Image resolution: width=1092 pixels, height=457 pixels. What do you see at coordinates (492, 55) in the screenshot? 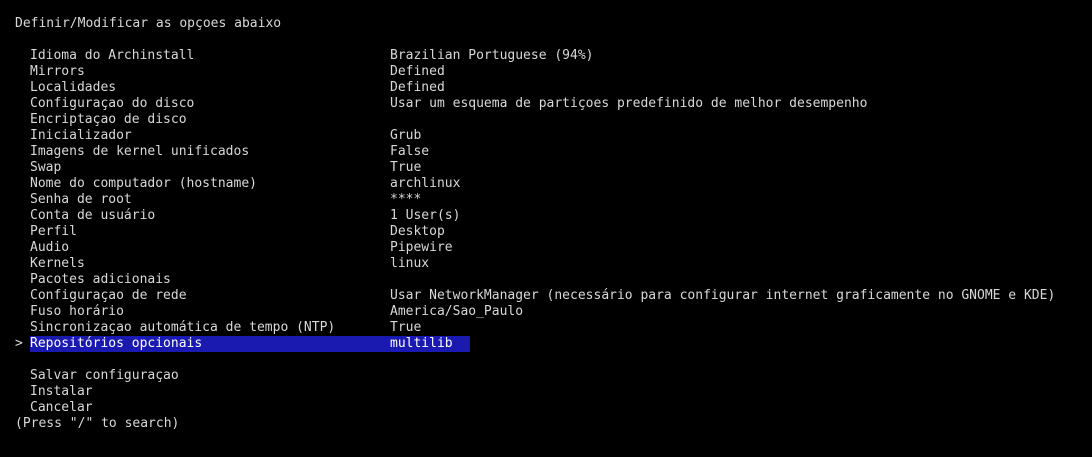
I see `menu-item-value: Brazilian Portuguese (94%)` at bounding box center [492, 55].